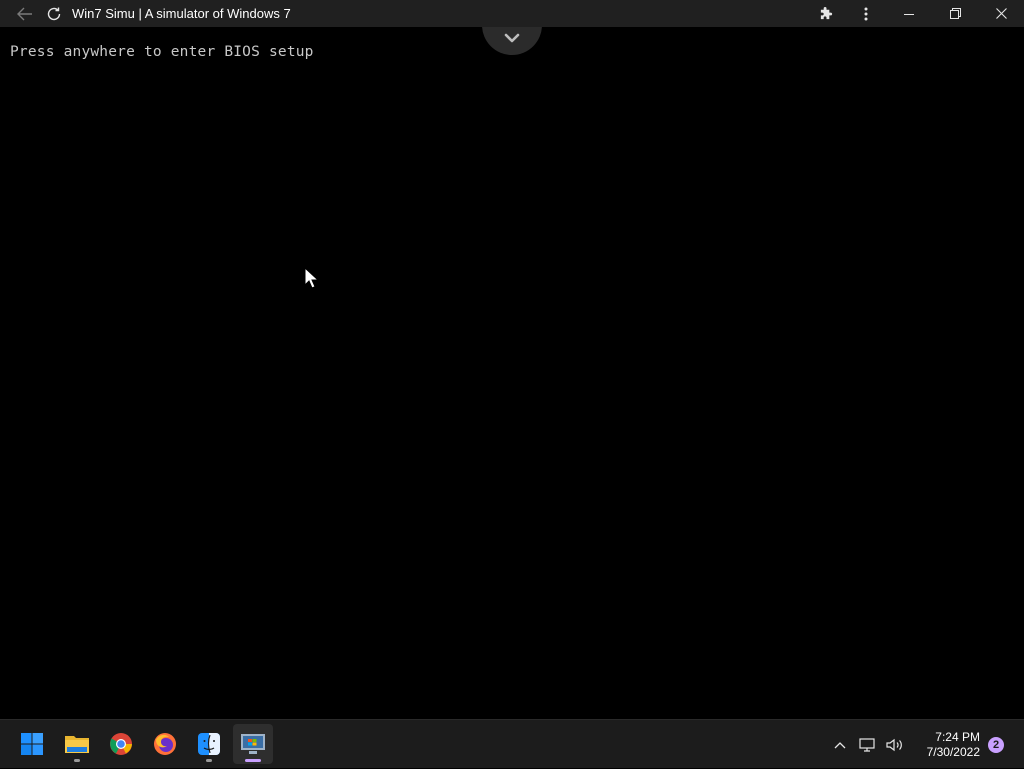  I want to click on taskbar-firefox, so click(165, 744).